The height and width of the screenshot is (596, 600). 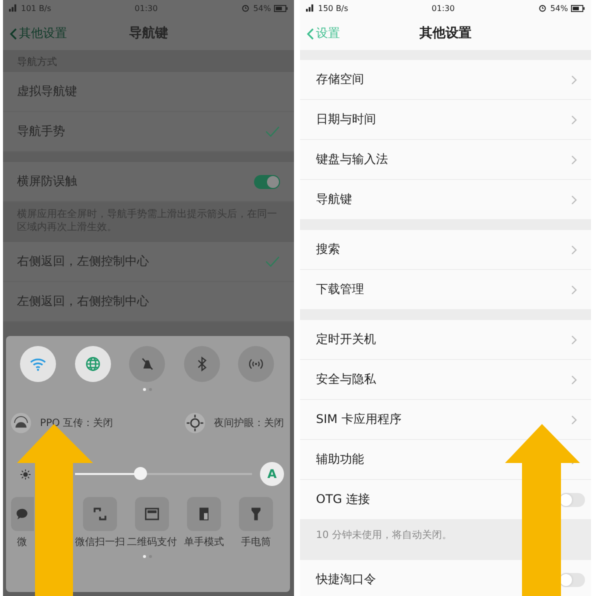 What do you see at coordinates (445, 120) in the screenshot?
I see `settings-row: 日期与时间` at bounding box center [445, 120].